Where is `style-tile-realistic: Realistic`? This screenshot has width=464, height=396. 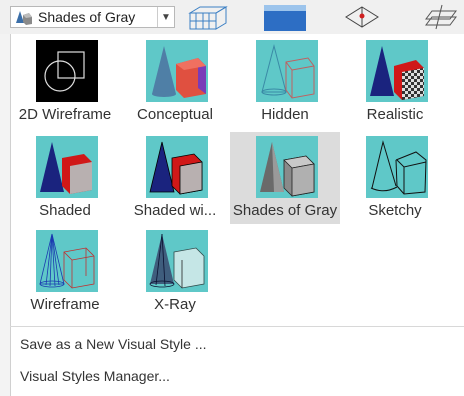
style-tile-realistic: Realistic is located at coordinates (395, 82).